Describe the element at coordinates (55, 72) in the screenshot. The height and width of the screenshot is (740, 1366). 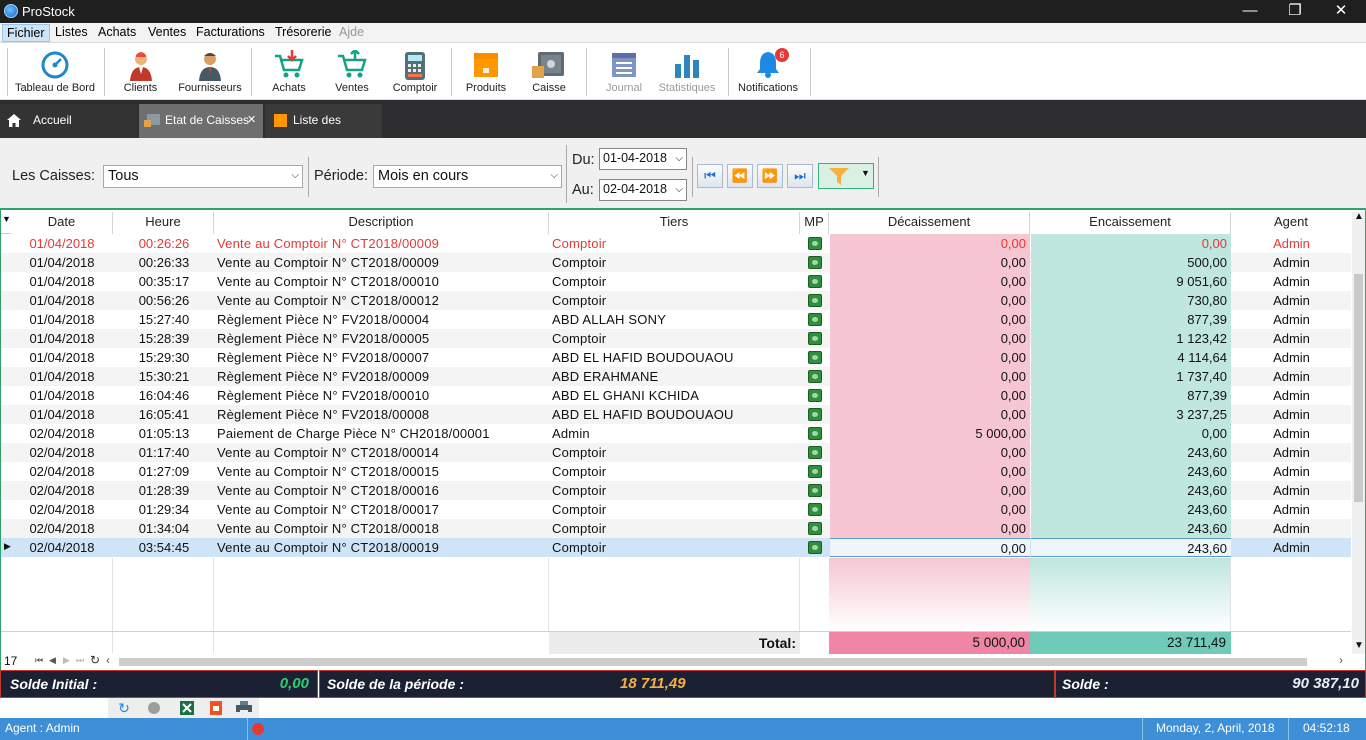
I see `tableau-de-bord-button: Tableau de Bord` at that location.